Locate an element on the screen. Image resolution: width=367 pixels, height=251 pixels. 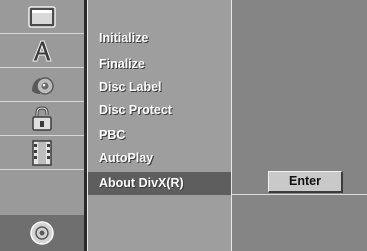
language-letter-icon is located at coordinates (42, 51).